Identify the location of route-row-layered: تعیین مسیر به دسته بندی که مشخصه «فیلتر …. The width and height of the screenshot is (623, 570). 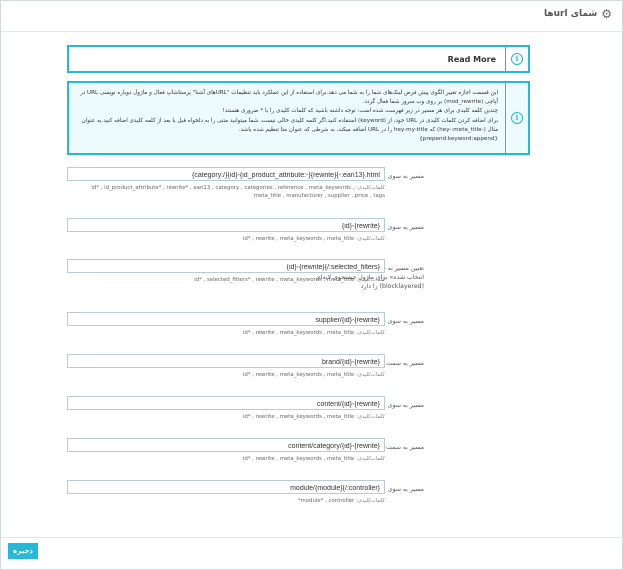
(312, 276).